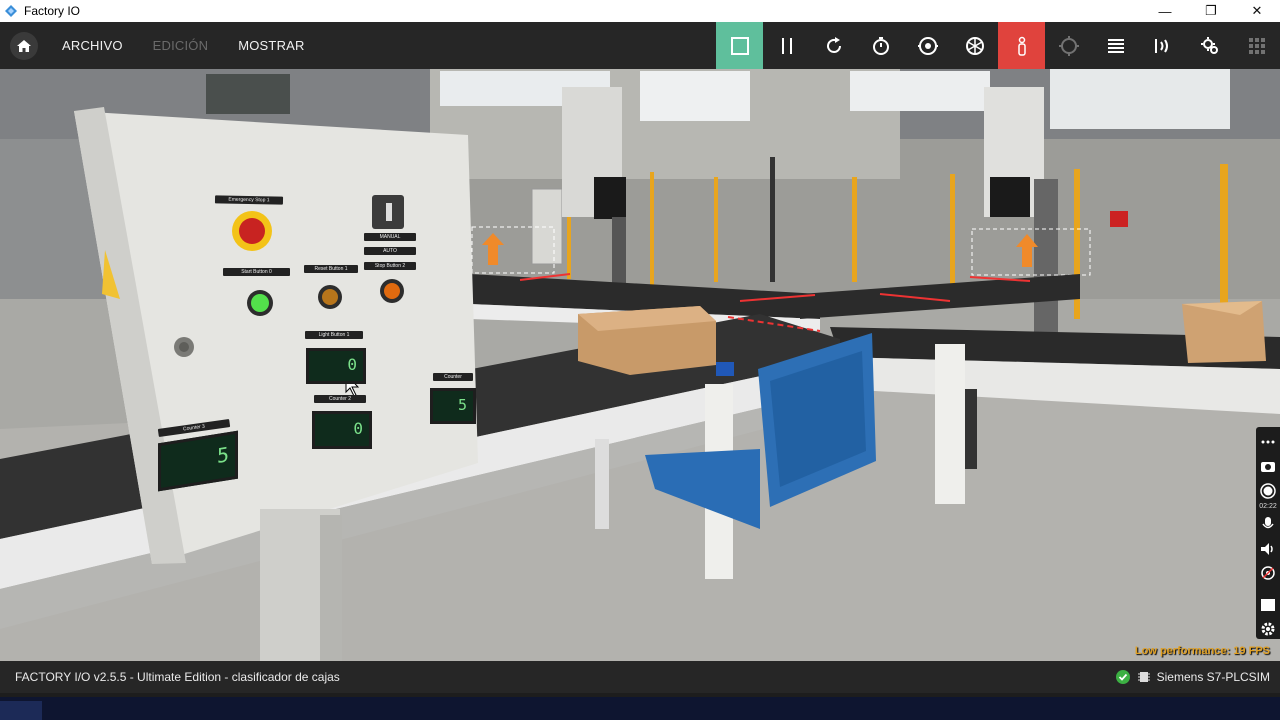 This screenshot has height=720, width=1280. Describe the element at coordinates (1268, 574) in the screenshot. I see `webcam-off-icon` at that location.